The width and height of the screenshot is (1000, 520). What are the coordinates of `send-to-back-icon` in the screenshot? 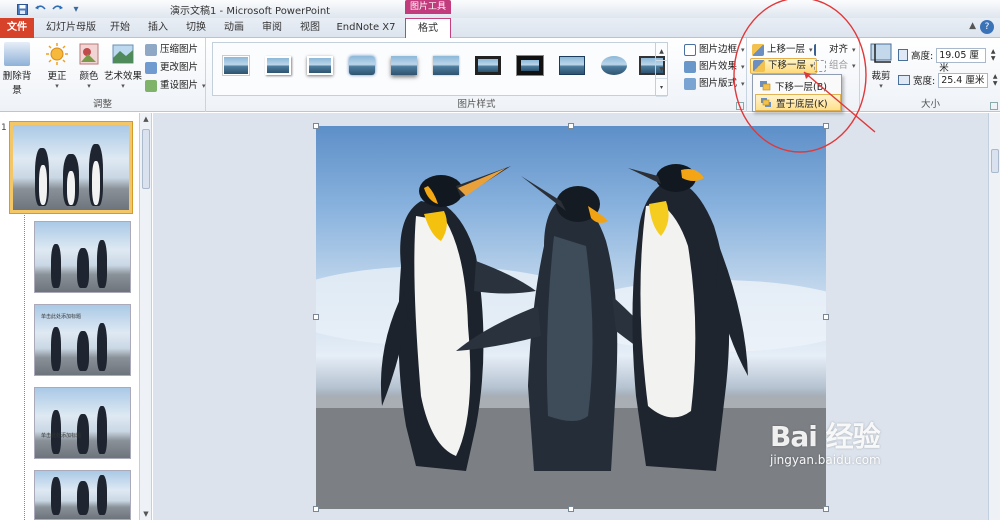 It's located at (766, 102).